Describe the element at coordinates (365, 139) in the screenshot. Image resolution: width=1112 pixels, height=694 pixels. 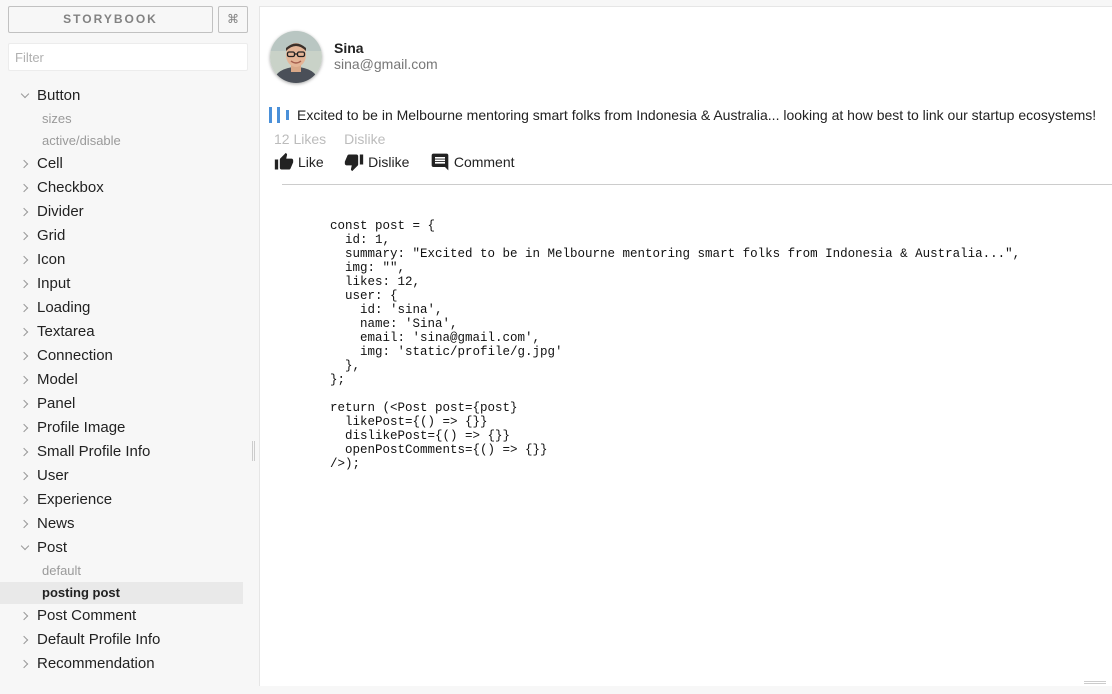
I see `dislikes-count: Dislike` at that location.